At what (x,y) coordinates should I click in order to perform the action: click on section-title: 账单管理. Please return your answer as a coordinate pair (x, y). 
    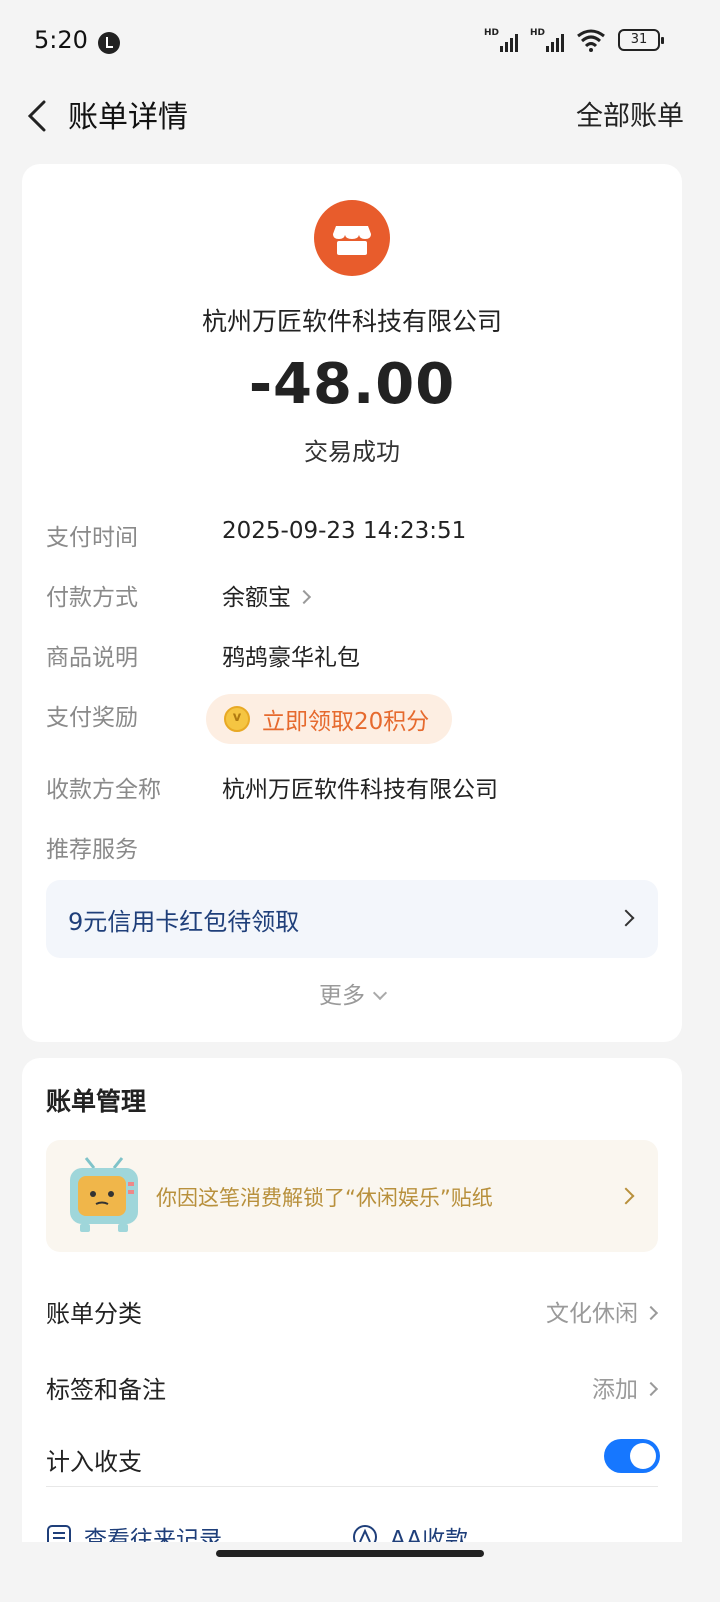
    Looking at the image, I should click on (96, 1101).